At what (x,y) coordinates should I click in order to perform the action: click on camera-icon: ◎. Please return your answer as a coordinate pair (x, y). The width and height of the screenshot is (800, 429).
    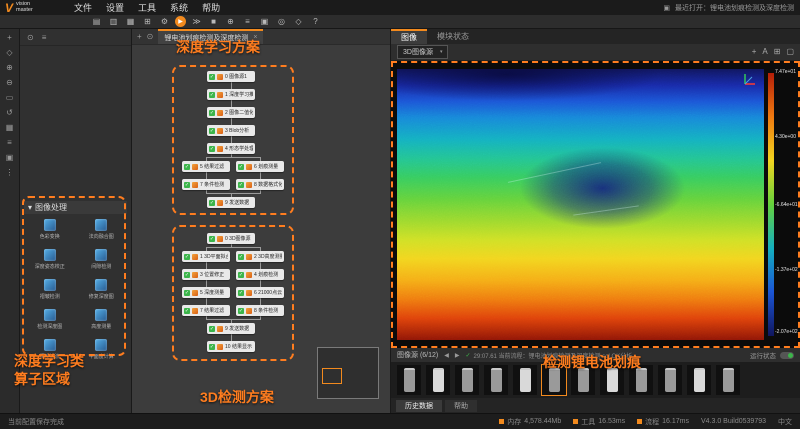
    Looking at the image, I should click on (281, 21).